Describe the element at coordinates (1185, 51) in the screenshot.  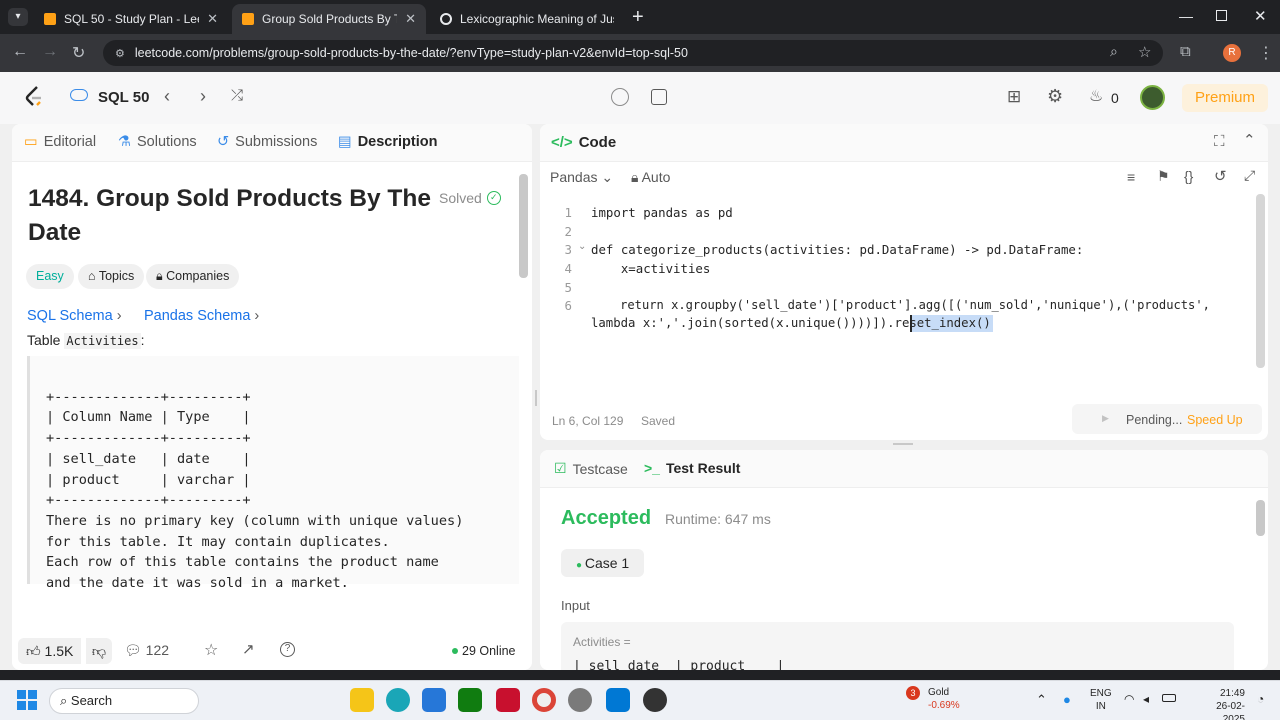
I see `extensions-icon: ⧉` at that location.